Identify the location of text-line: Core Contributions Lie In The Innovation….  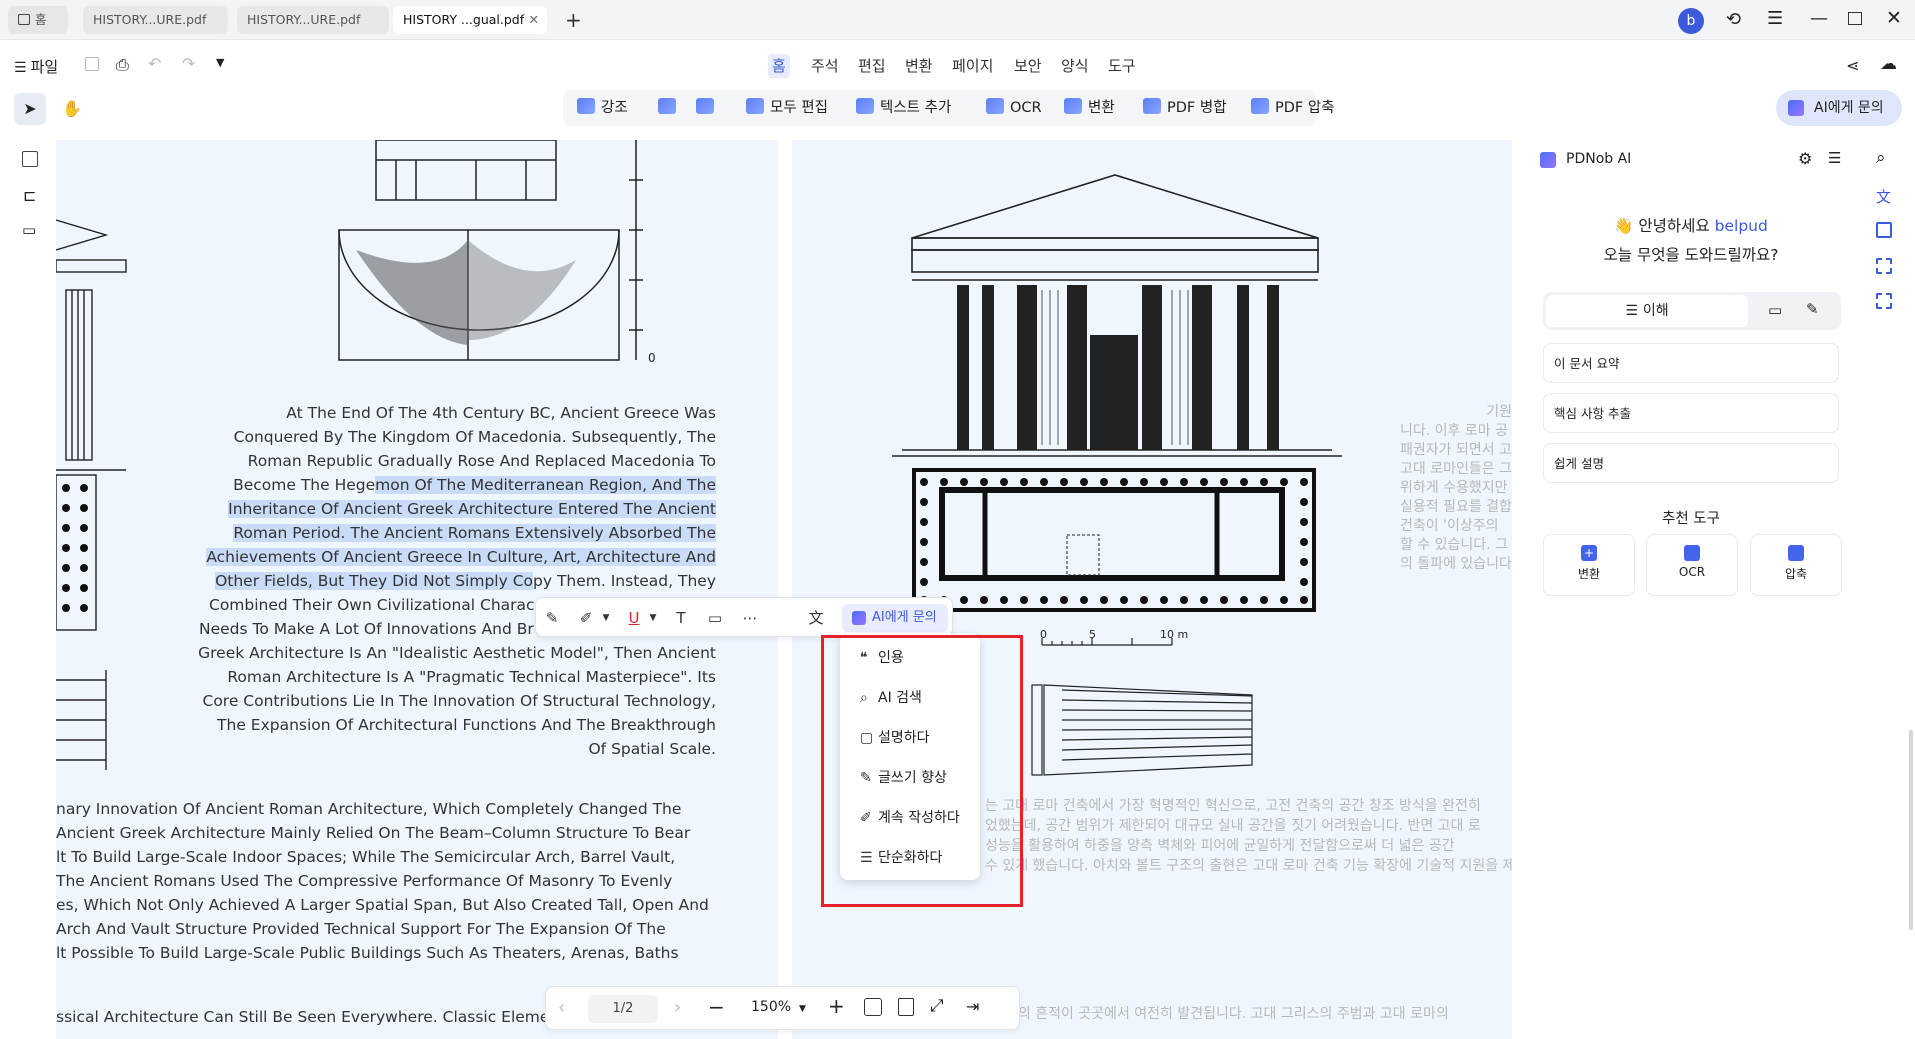
(460, 701).